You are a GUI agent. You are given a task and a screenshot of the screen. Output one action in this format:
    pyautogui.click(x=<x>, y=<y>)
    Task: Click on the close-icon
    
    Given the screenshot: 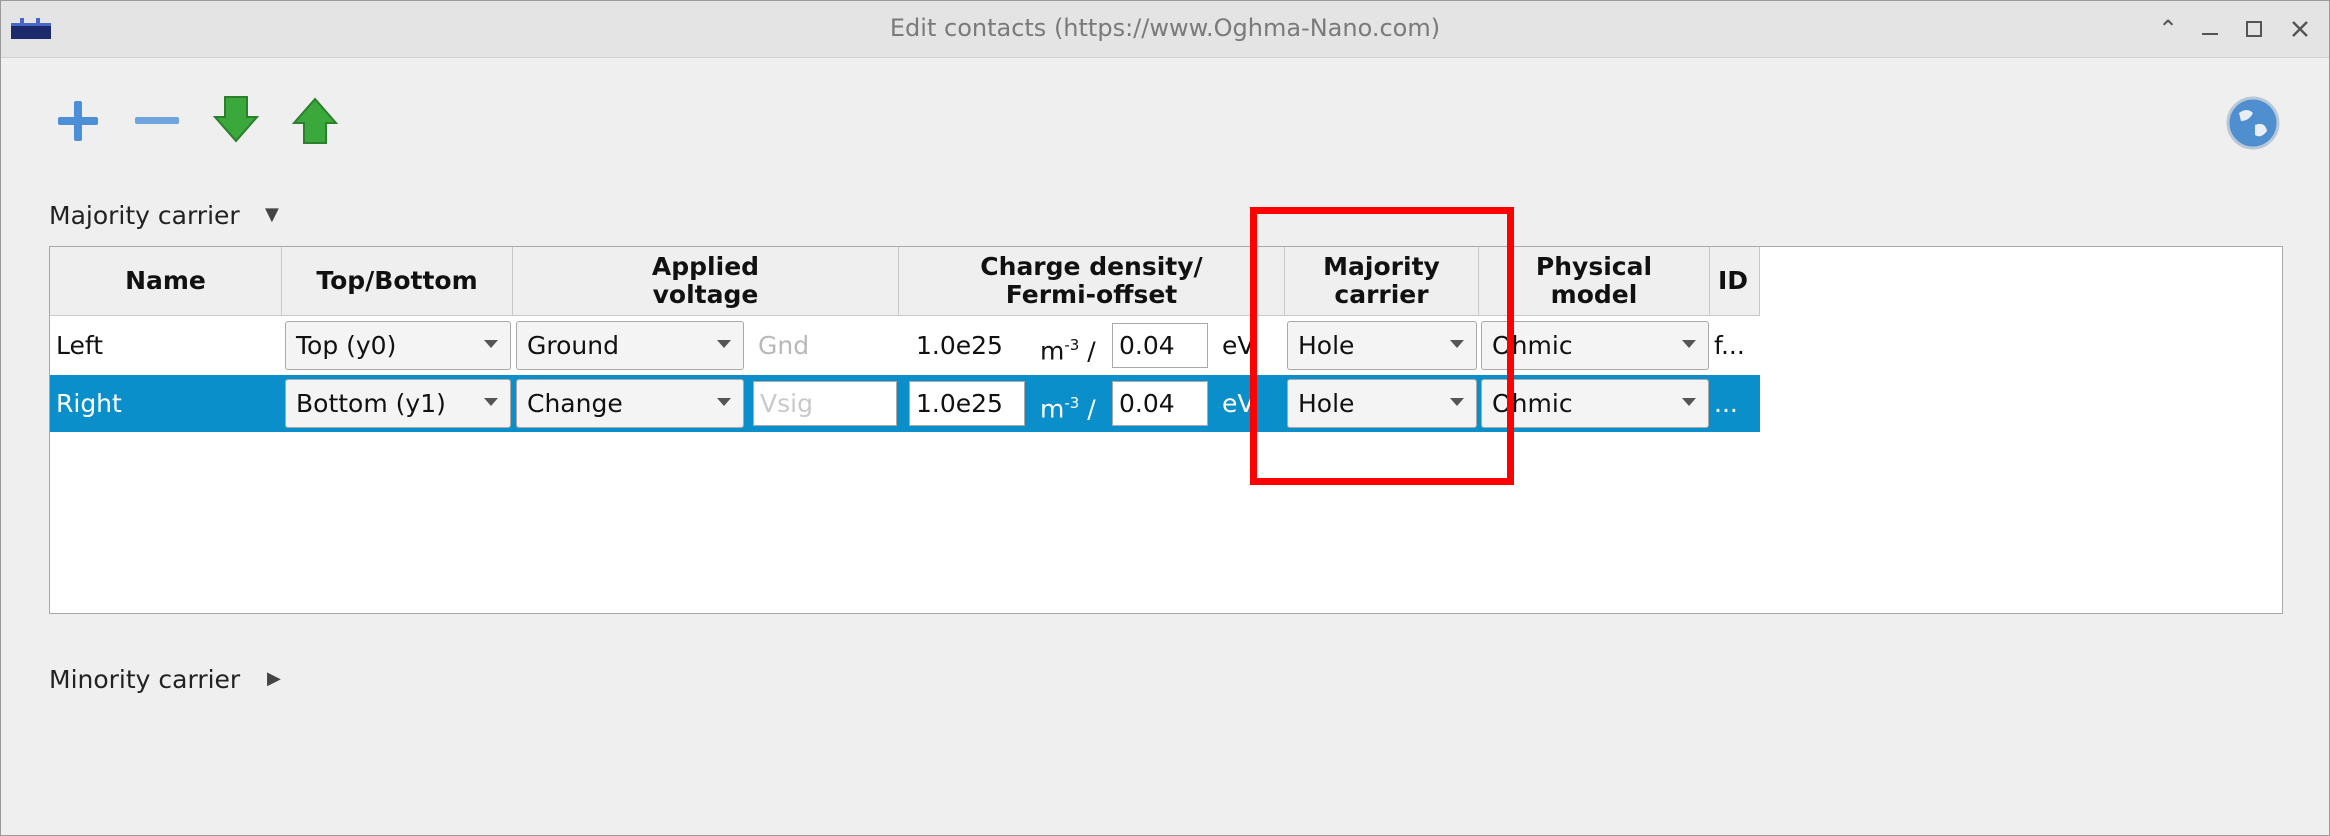 What is the action you would take?
    pyautogui.click(x=2300, y=29)
    